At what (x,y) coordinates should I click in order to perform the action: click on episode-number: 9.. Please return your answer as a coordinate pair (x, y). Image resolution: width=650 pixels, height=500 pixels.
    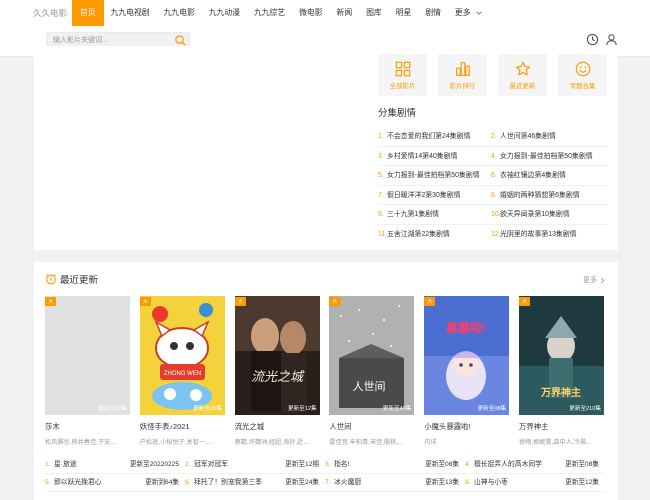
    Looking at the image, I should click on (381, 214).